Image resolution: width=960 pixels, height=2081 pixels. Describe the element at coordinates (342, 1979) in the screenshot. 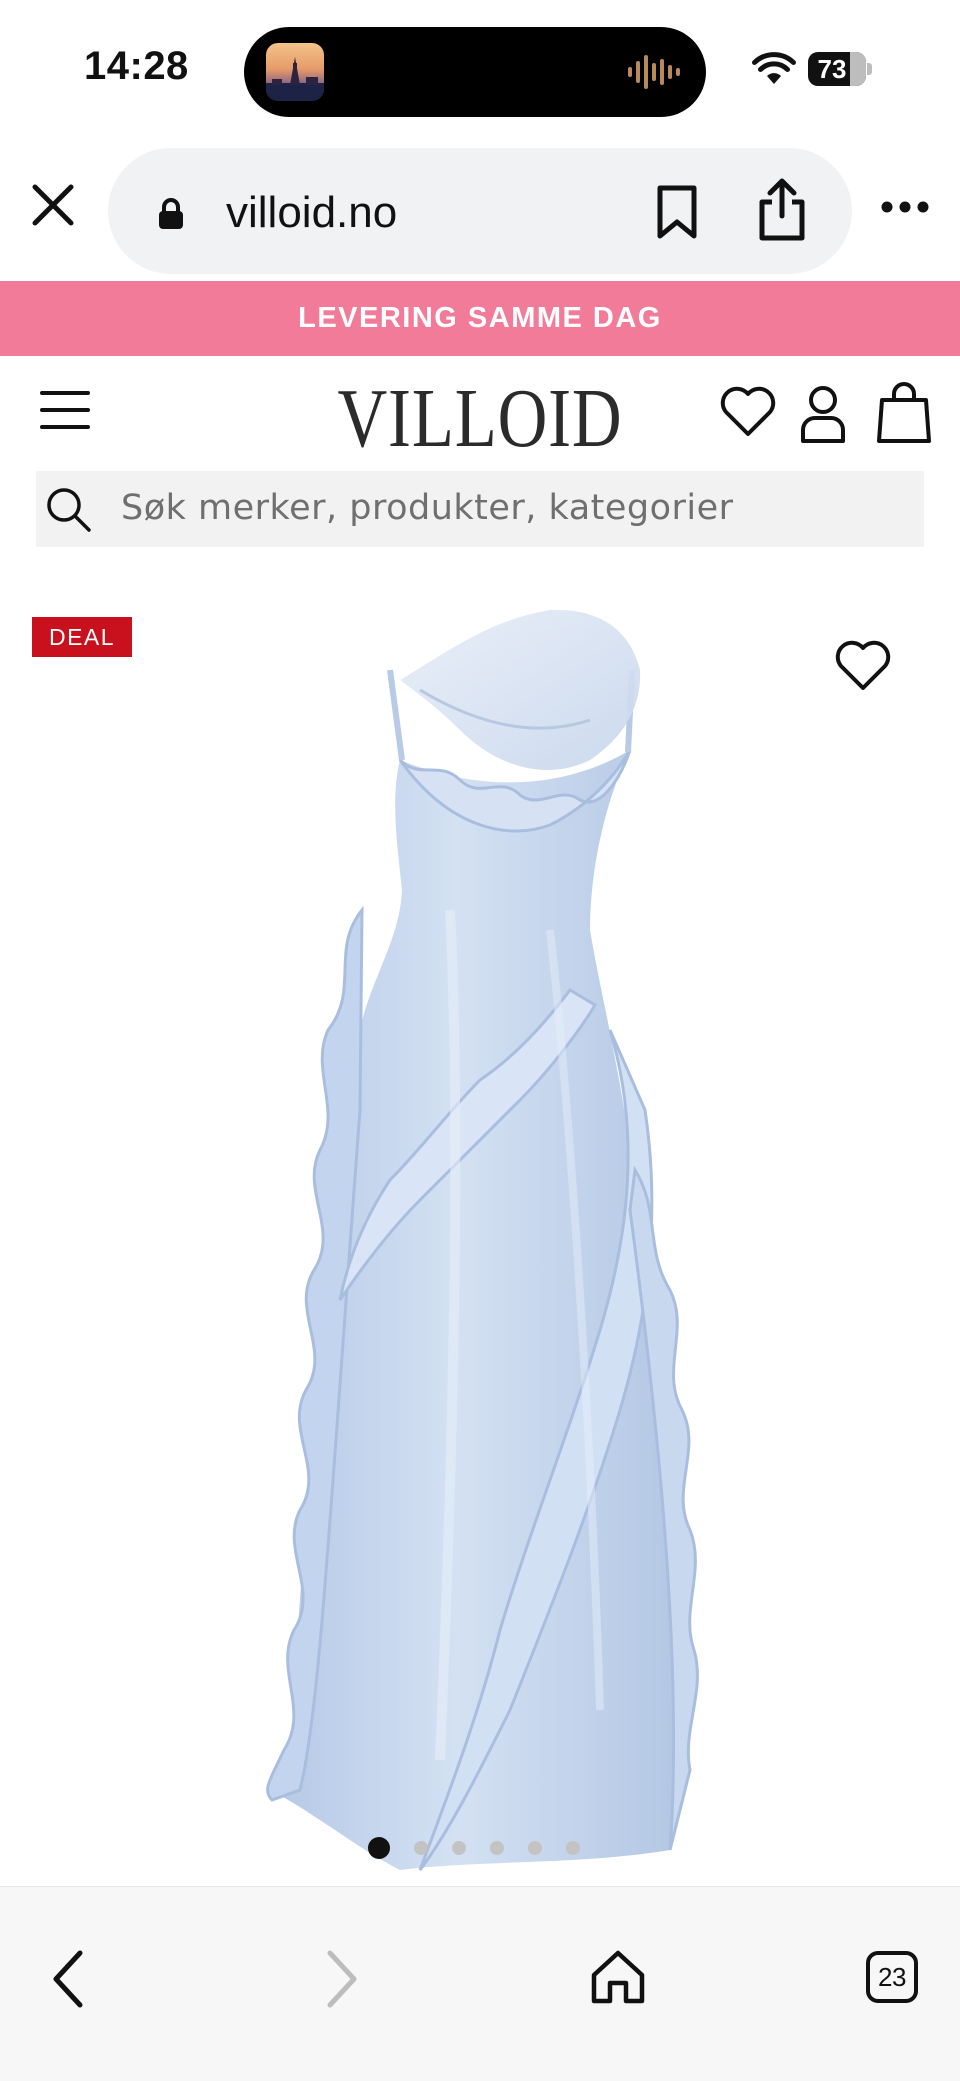

I see `forward-icon` at that location.